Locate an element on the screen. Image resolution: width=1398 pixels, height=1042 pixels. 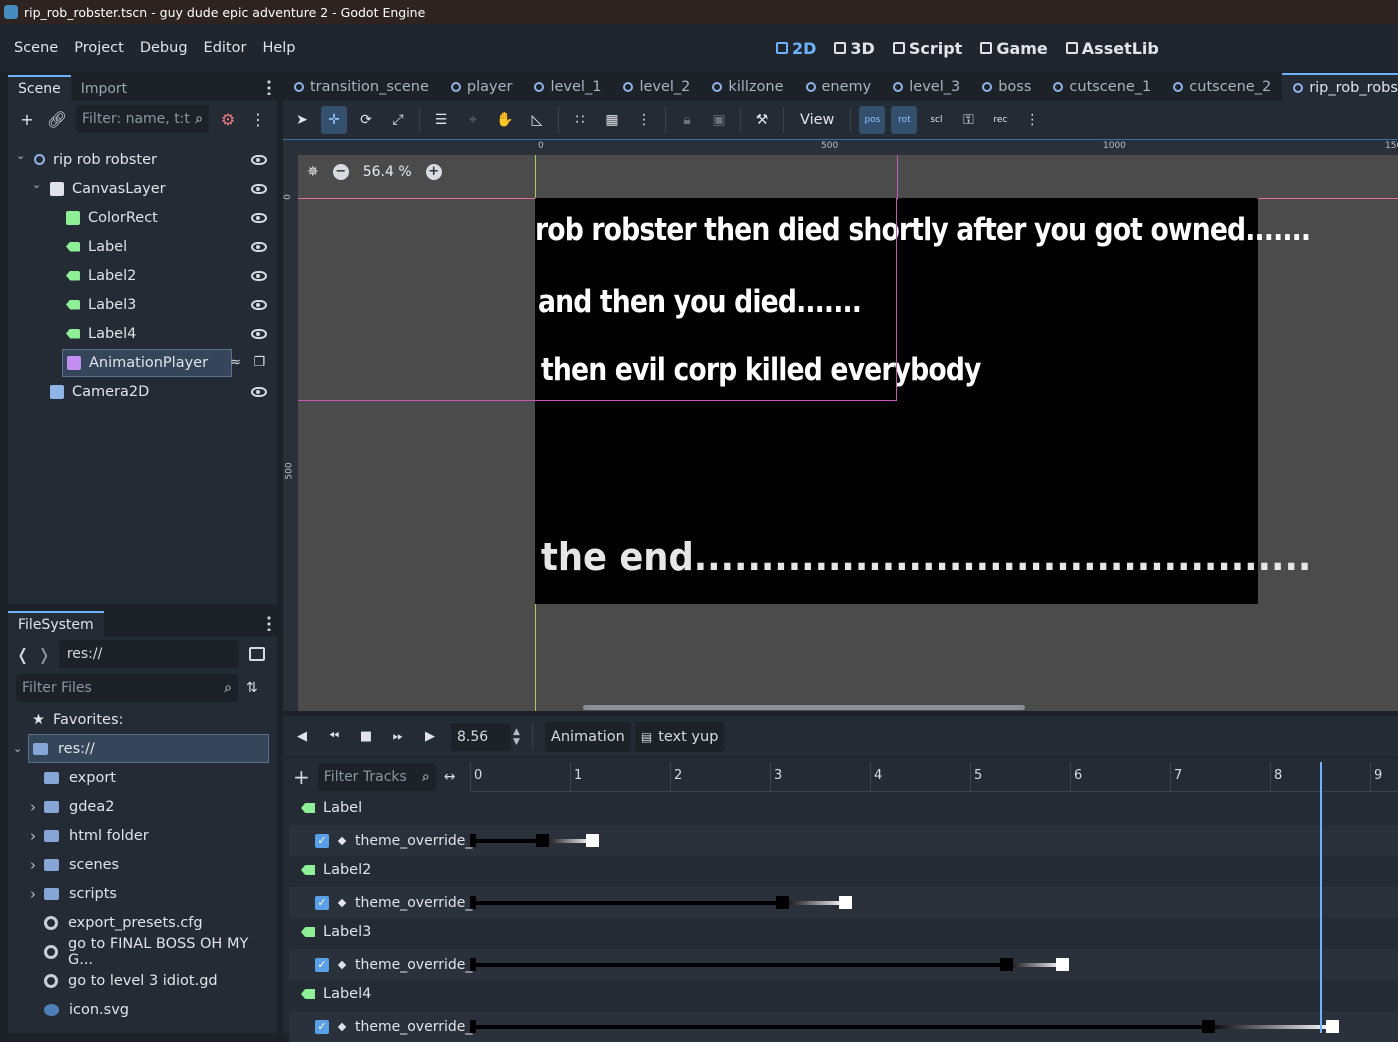
workspace-game-button: Game is located at coordinates (1014, 48).